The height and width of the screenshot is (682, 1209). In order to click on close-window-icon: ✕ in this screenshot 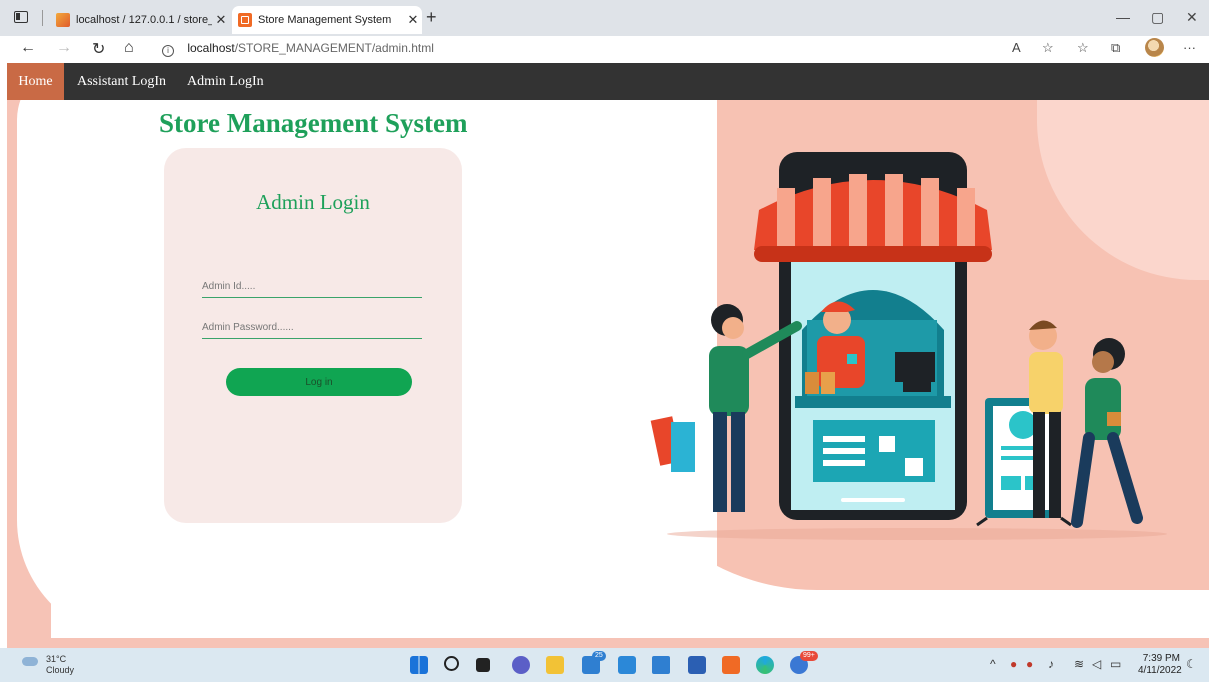, I will do `click(1192, 17)`.